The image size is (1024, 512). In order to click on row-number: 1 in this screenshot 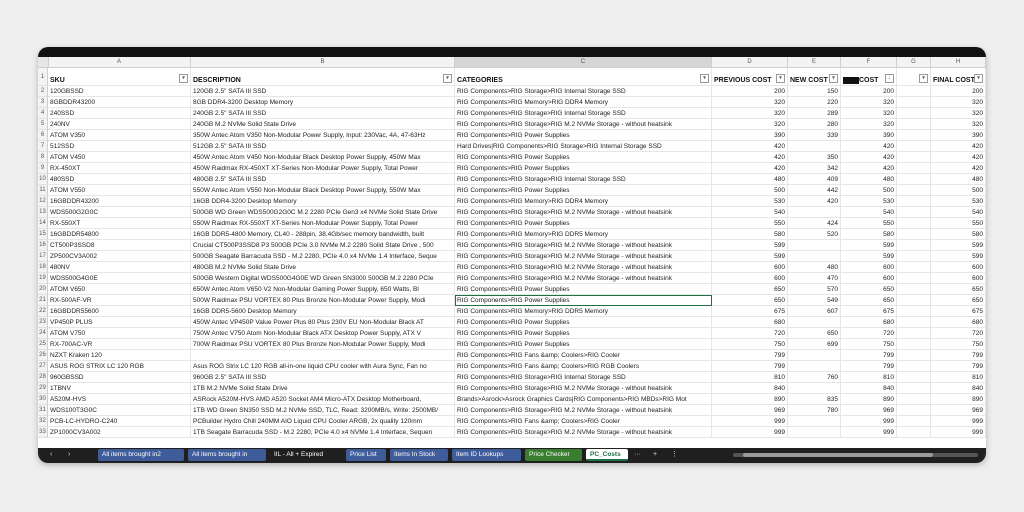, I will do `click(43, 77)`.